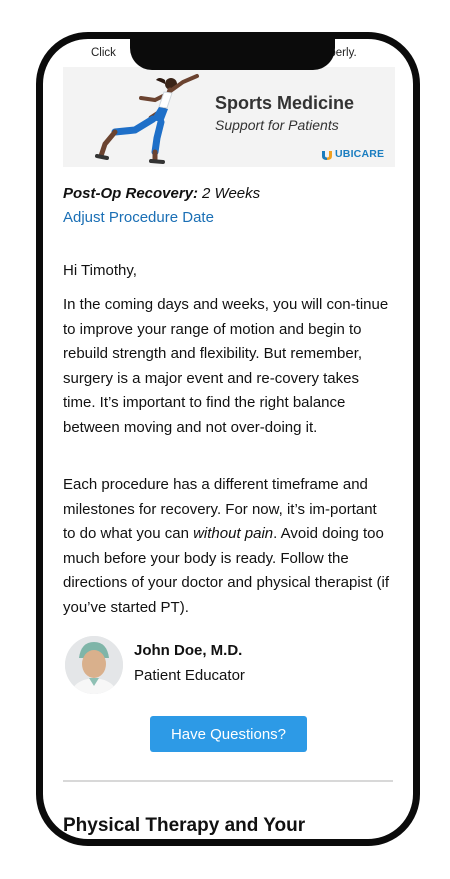 This screenshot has height=879, width=450. What do you see at coordinates (231, 193) in the screenshot?
I see `recovery-value: 2 Weeks` at bounding box center [231, 193].